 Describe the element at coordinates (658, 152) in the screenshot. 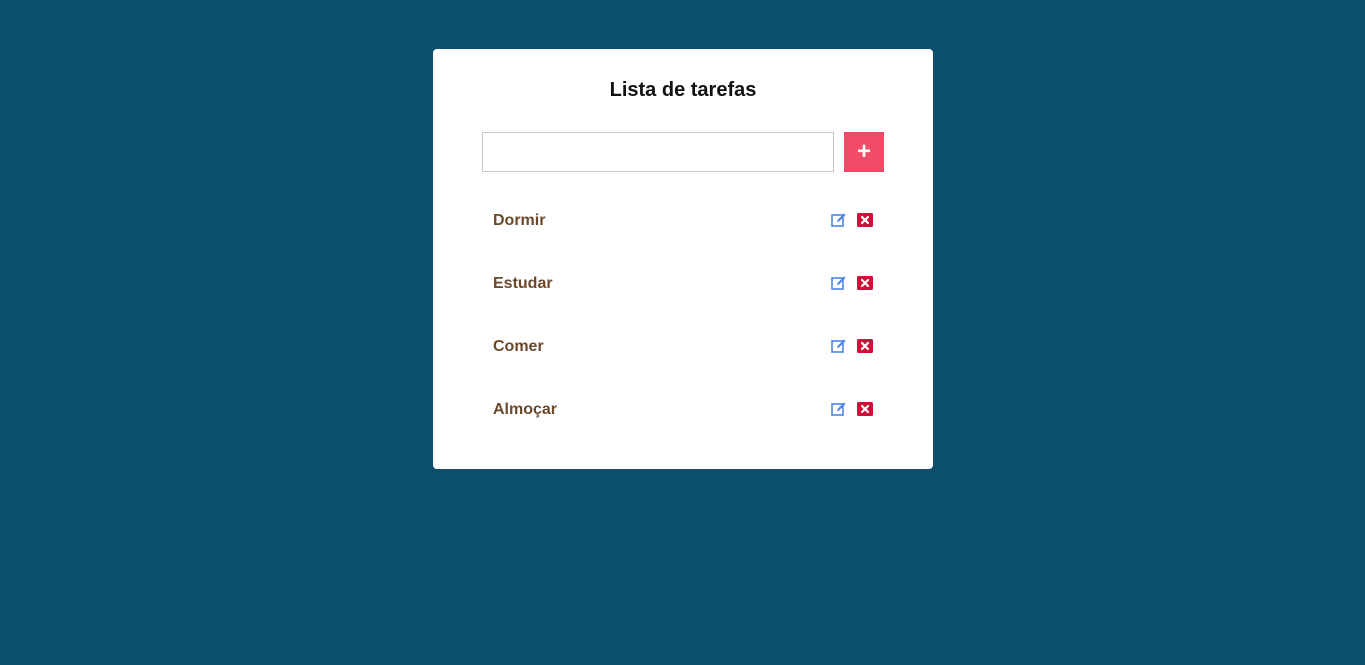

I see `task-input` at that location.